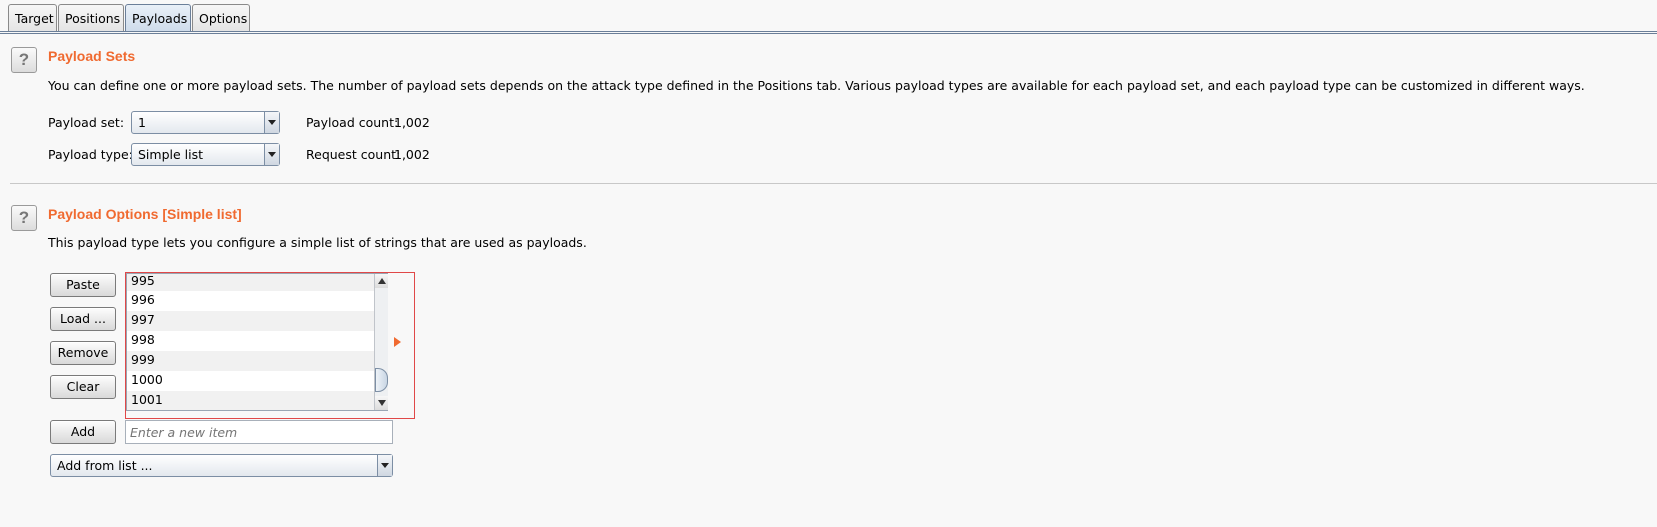  Describe the element at coordinates (412, 122) in the screenshot. I see `payload-count-value: 1,002` at that location.